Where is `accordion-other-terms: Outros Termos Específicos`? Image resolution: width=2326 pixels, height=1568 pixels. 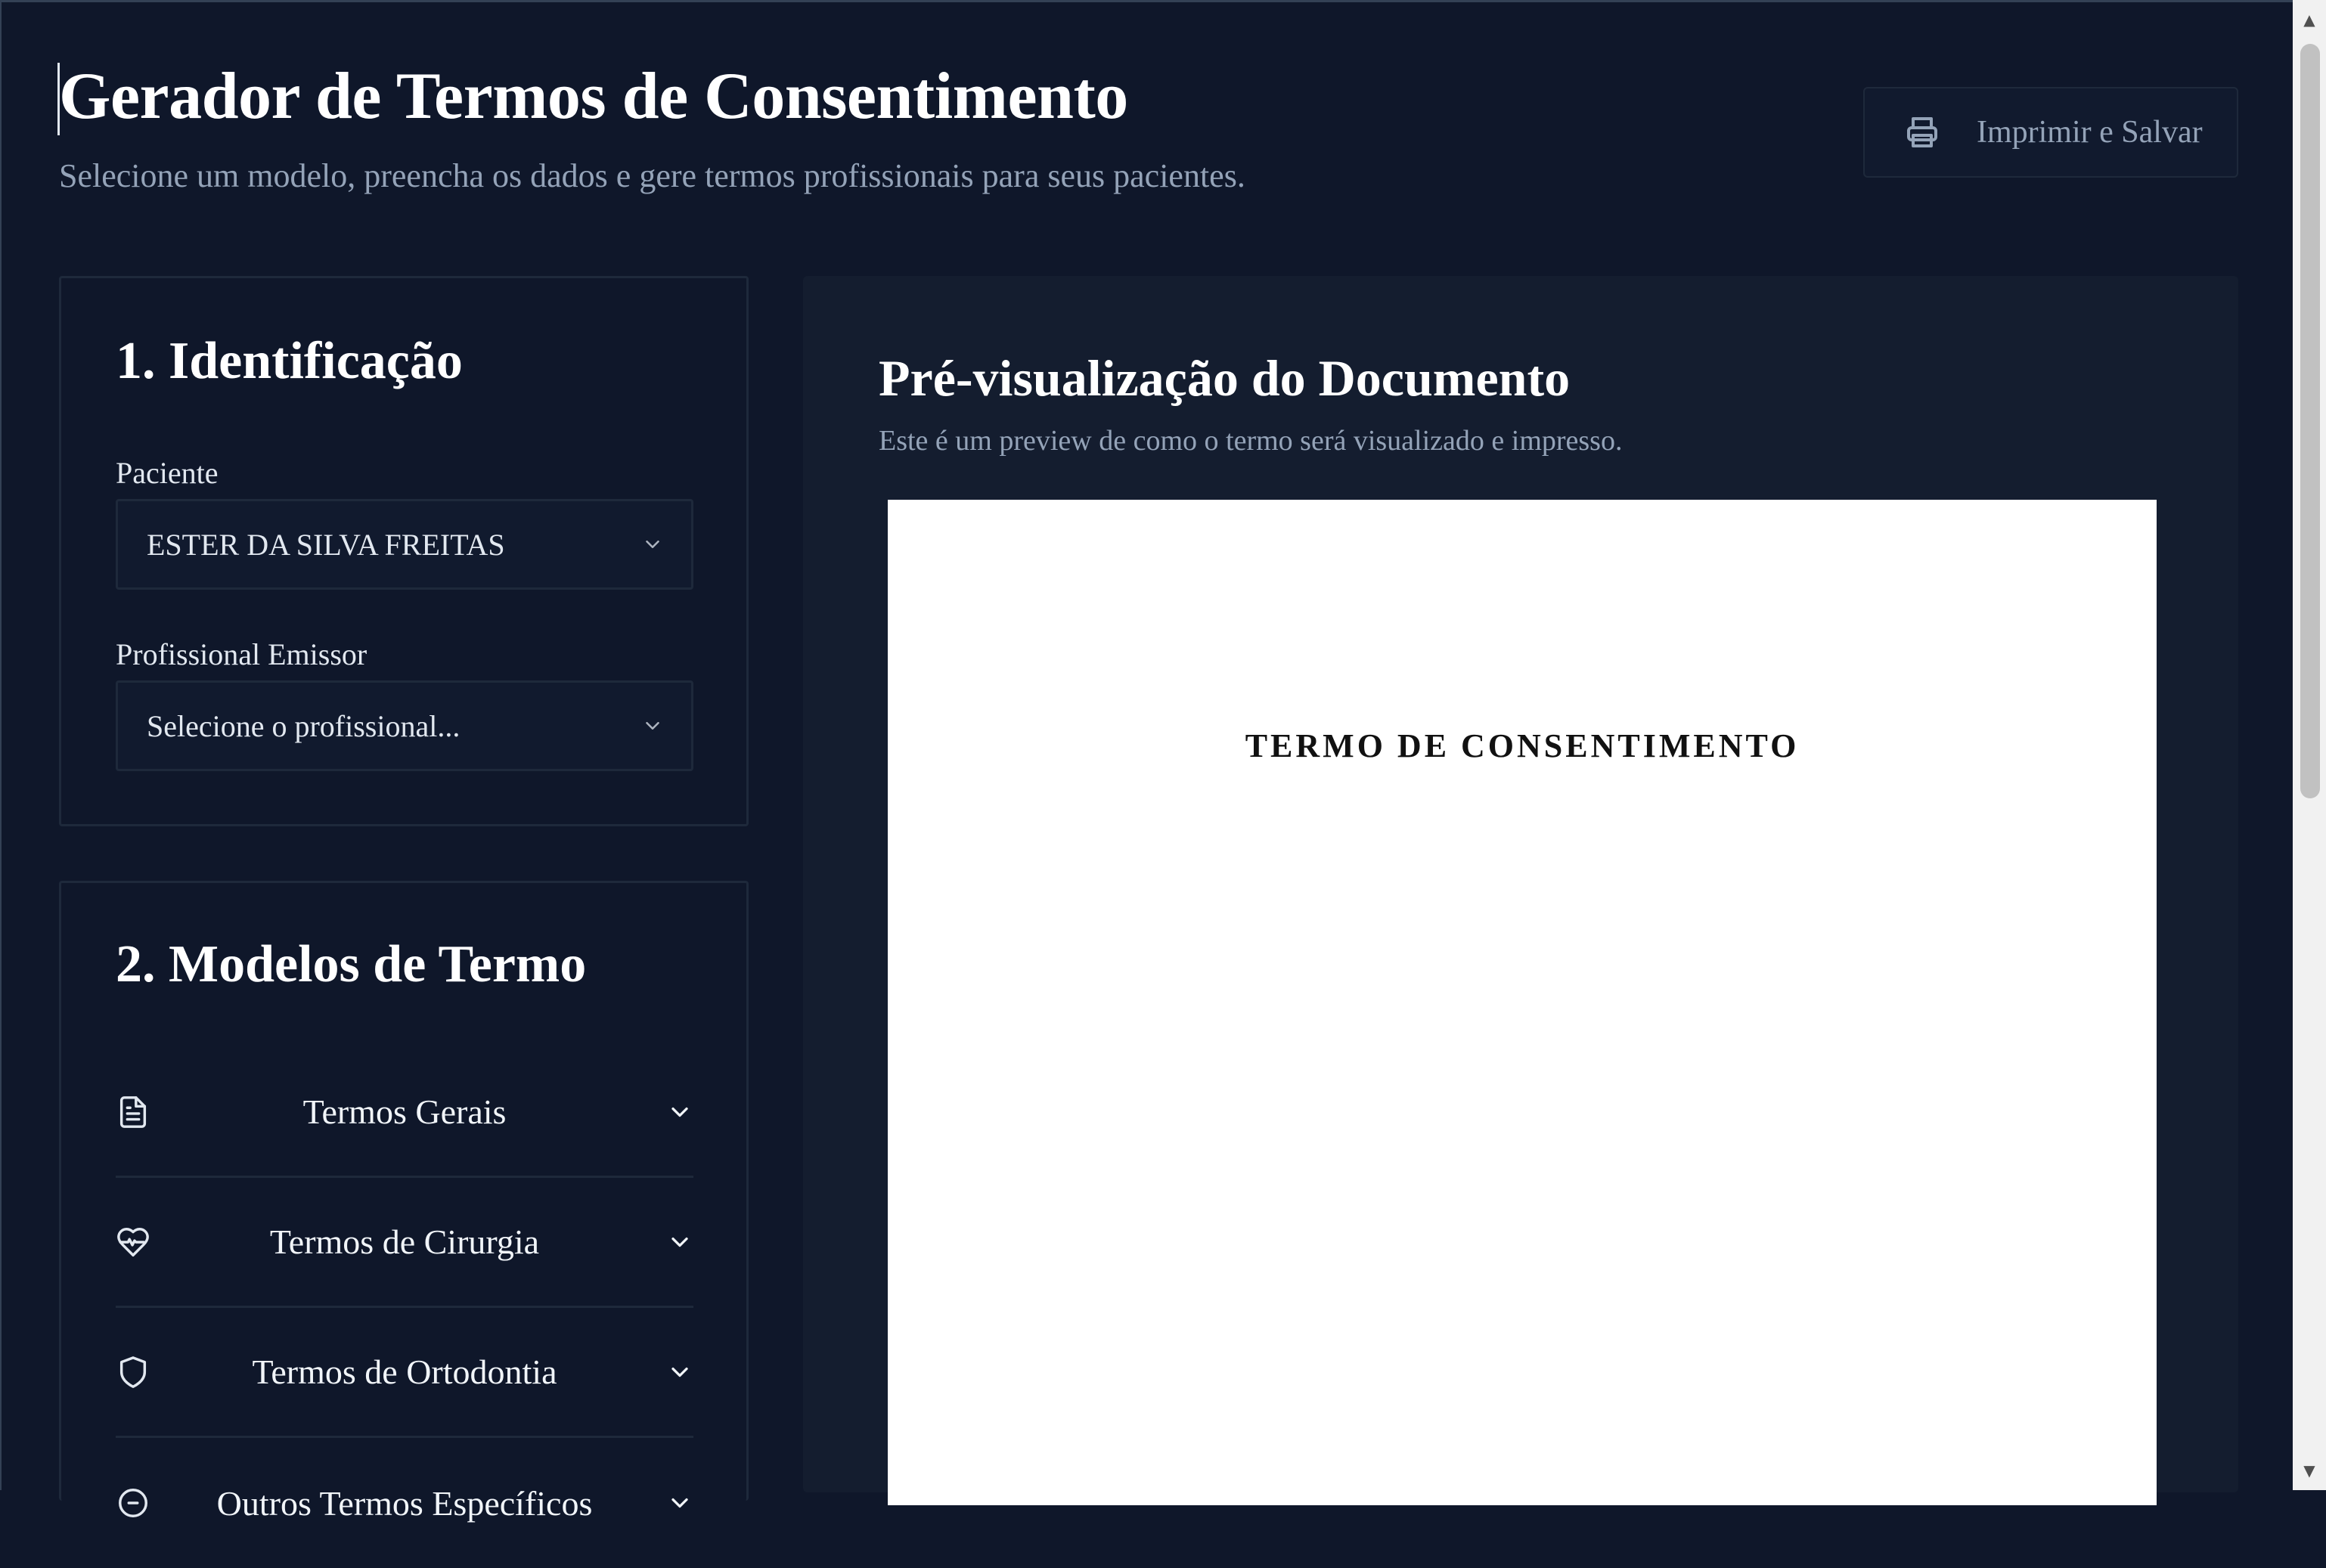 accordion-other-terms: Outros Termos Específicos is located at coordinates (405, 1503).